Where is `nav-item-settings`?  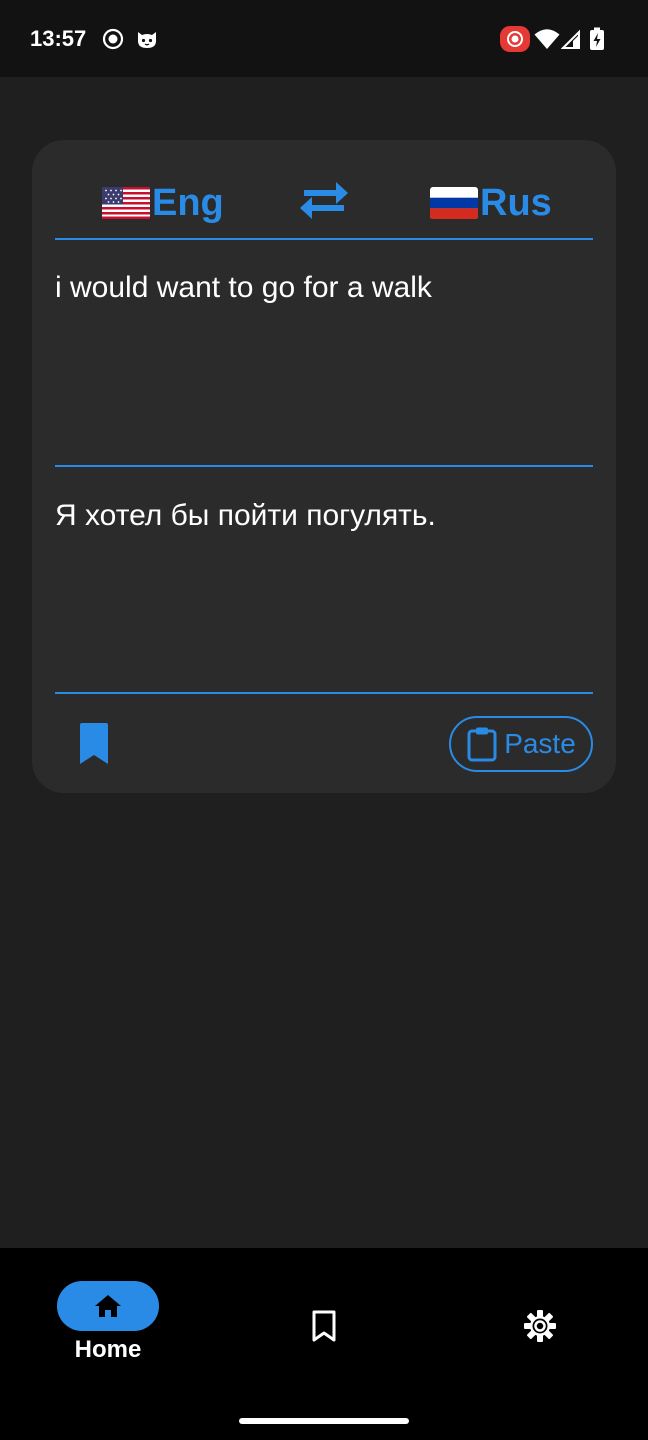 nav-item-settings is located at coordinates (540, 1326).